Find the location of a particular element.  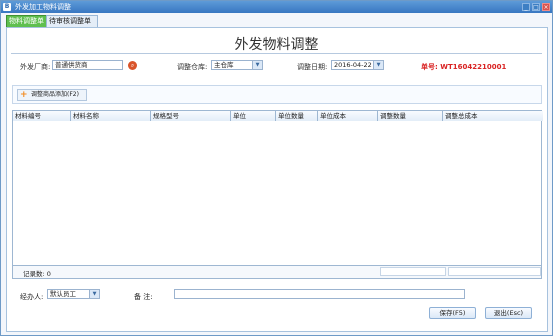

record-count: 记录数: 0 is located at coordinates (37, 274).